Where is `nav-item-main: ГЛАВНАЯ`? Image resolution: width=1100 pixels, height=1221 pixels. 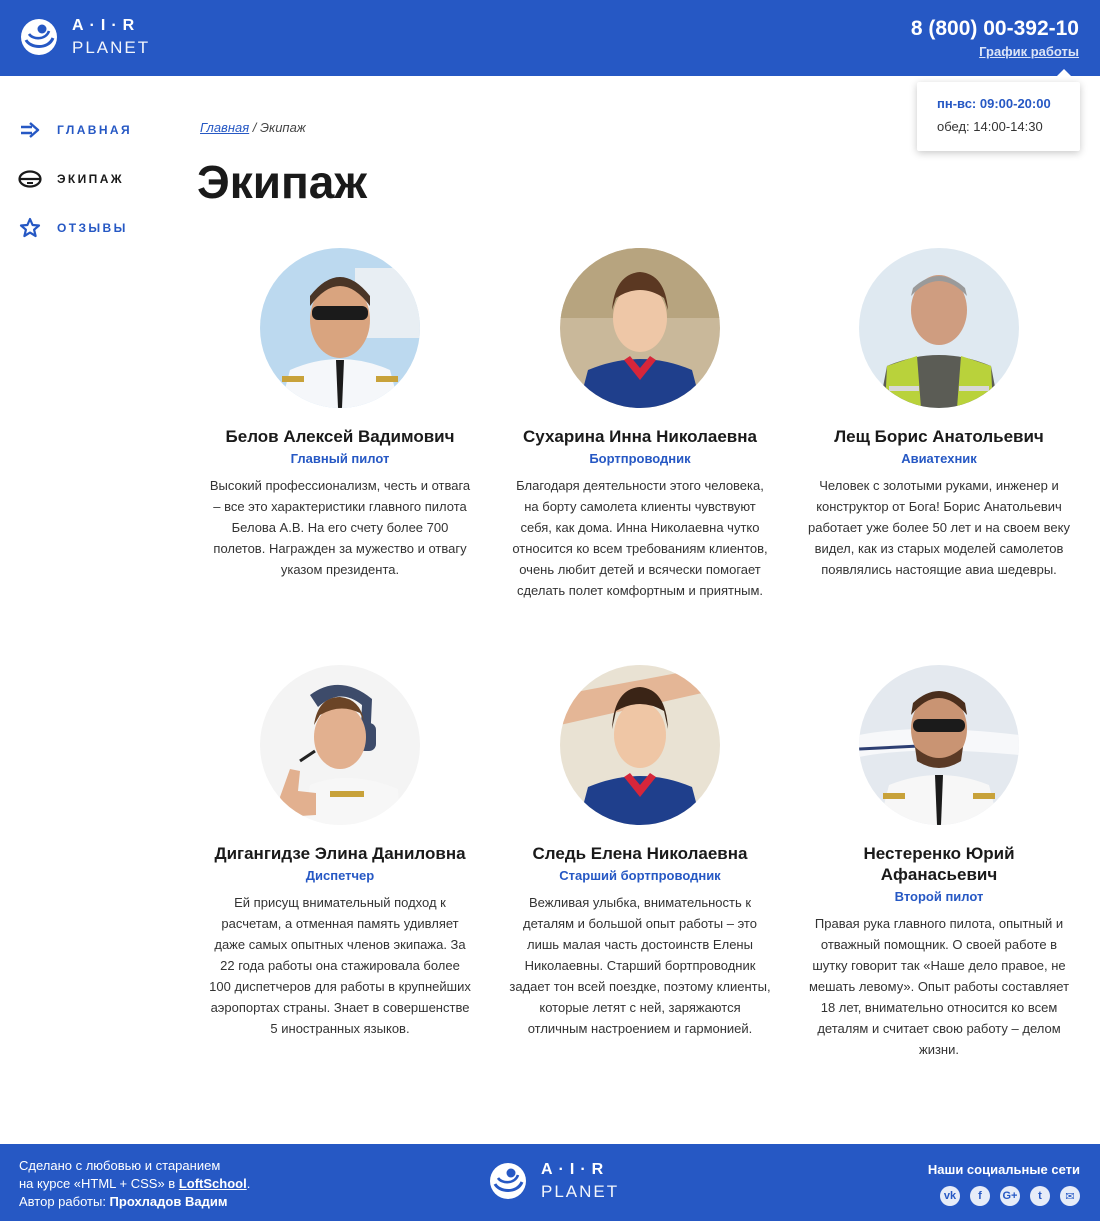 nav-item-main: ГЛАВНАЯ is located at coordinates (75, 130).